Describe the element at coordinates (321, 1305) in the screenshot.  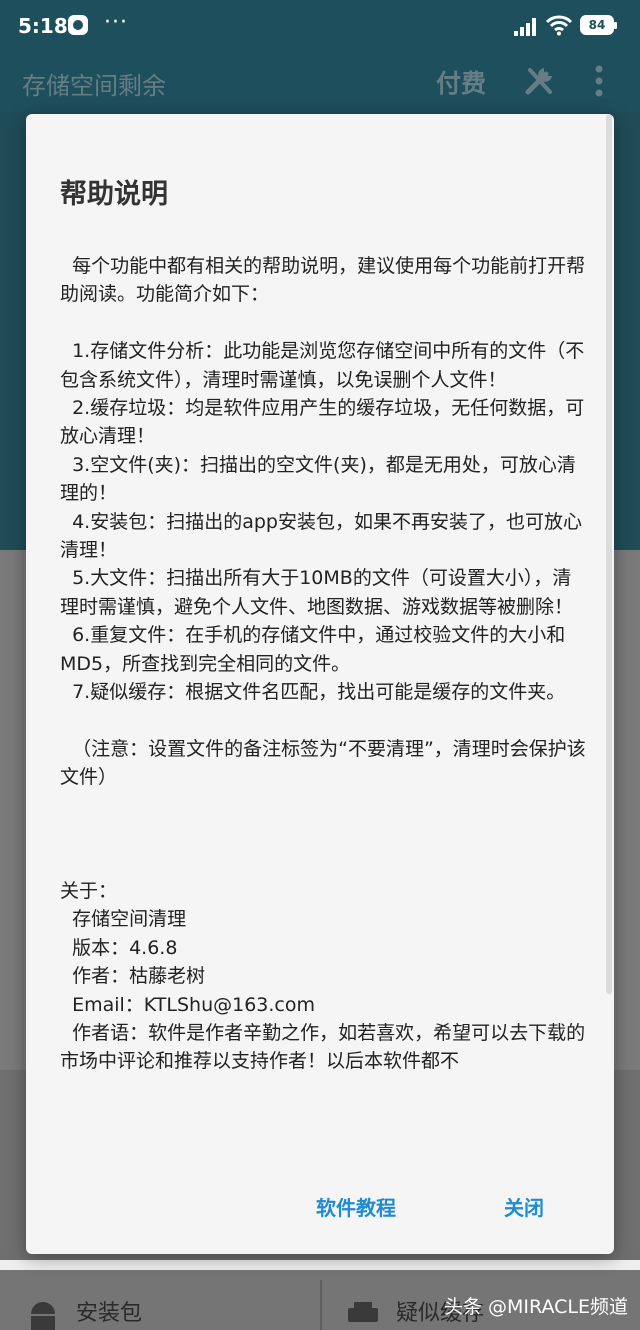
I see `background-divider` at that location.